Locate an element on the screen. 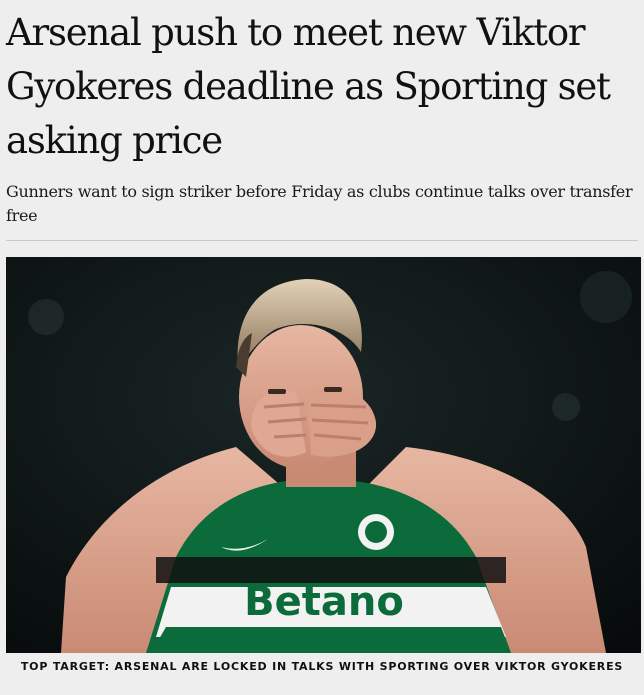 This screenshot has height=695, width=644. sponsor-logo: Betano is located at coordinates (324, 602).